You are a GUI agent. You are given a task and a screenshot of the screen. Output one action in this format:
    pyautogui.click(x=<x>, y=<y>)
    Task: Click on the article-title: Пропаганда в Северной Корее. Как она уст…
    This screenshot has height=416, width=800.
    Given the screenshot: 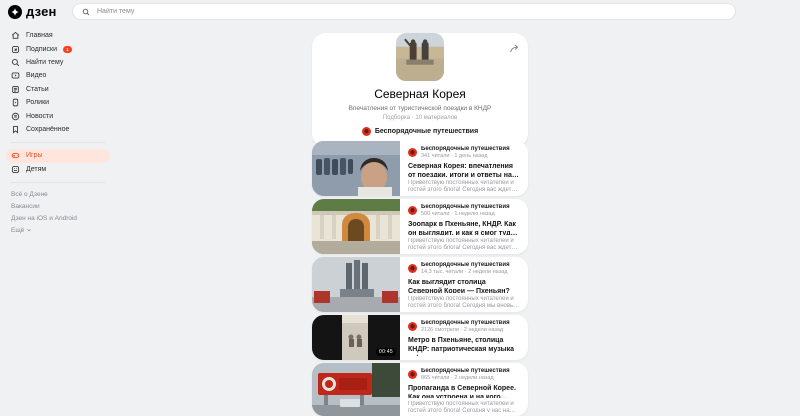 What is the action you would take?
    pyautogui.click(x=464, y=391)
    